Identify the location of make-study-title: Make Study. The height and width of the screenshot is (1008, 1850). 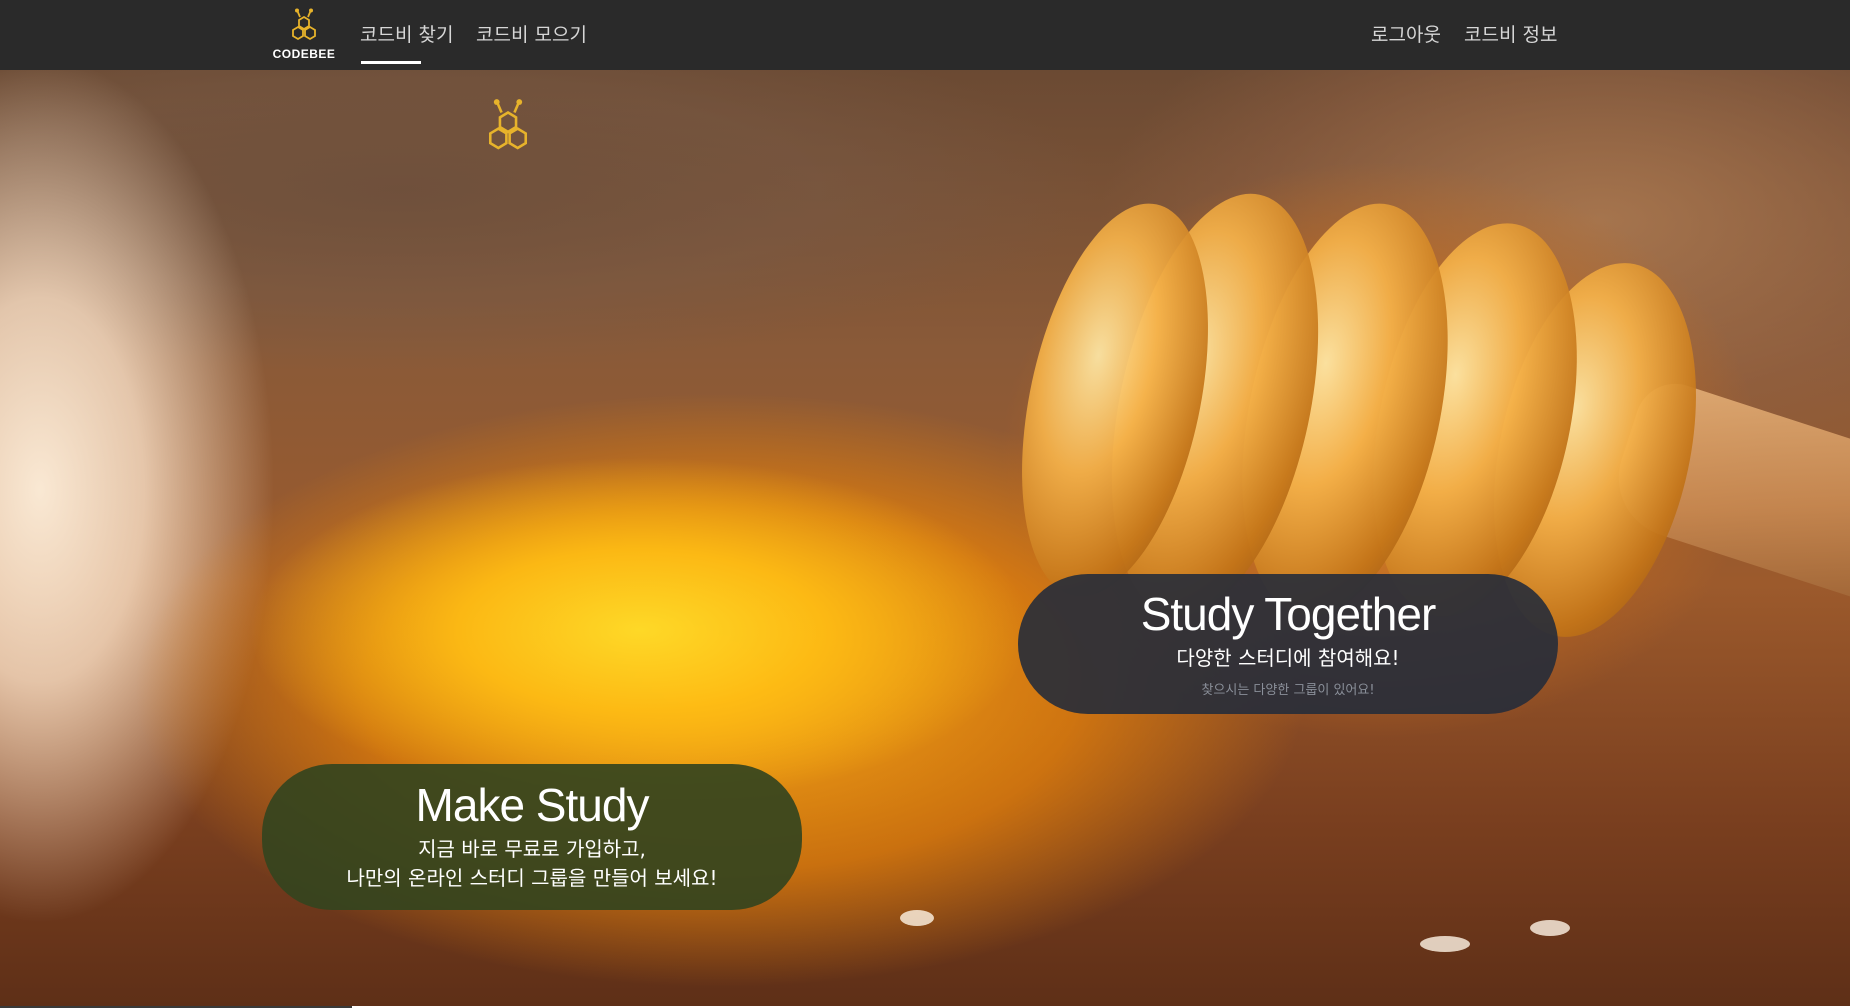
(532, 804).